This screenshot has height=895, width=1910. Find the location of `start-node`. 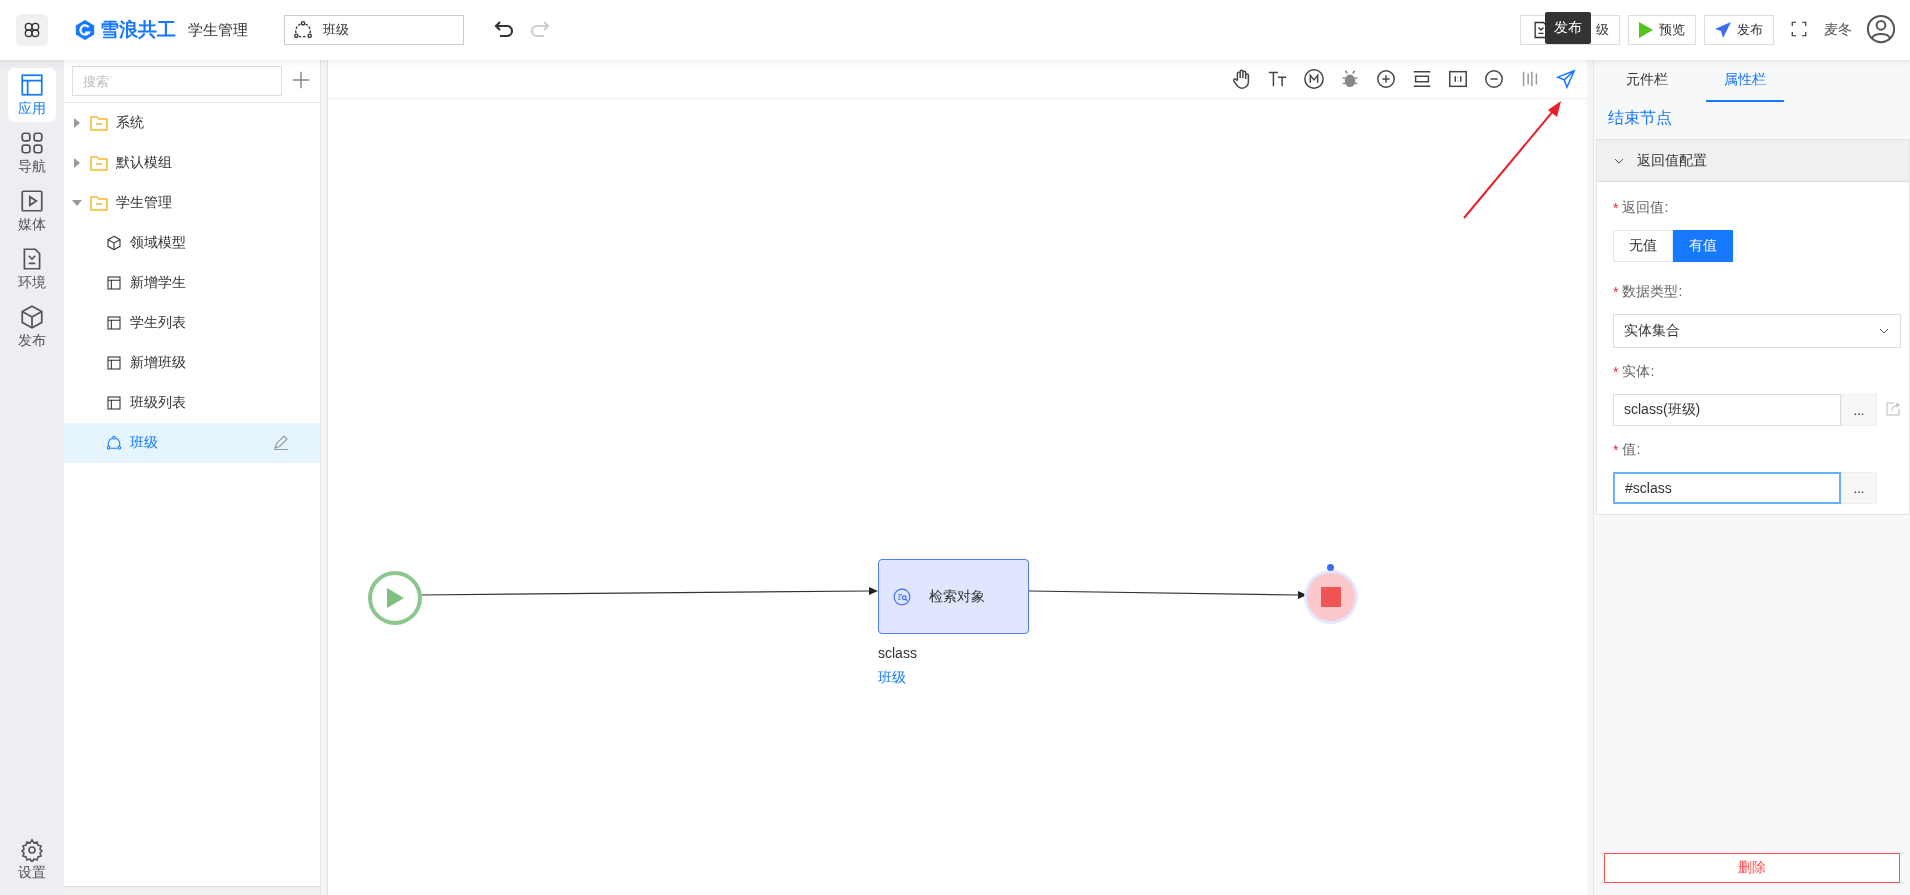

start-node is located at coordinates (395, 598).